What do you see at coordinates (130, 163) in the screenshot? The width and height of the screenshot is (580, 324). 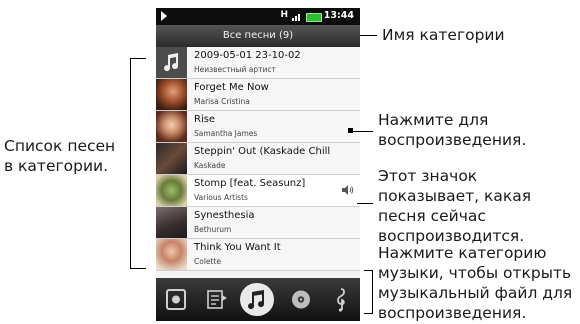 I see `callout-bracket-songlist` at bounding box center [130, 163].